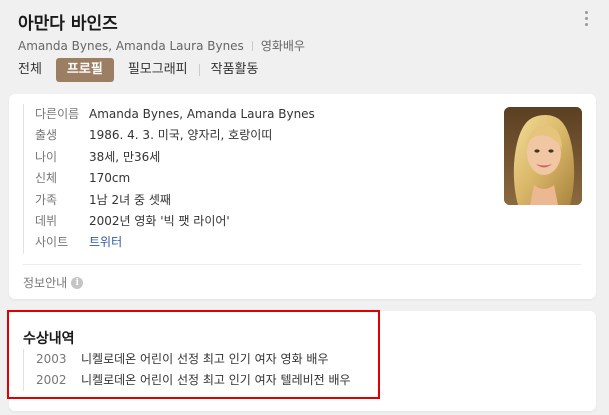  I want to click on tab-bar: 전체 프로필 필모그래피 작품활동, so click(138, 70).